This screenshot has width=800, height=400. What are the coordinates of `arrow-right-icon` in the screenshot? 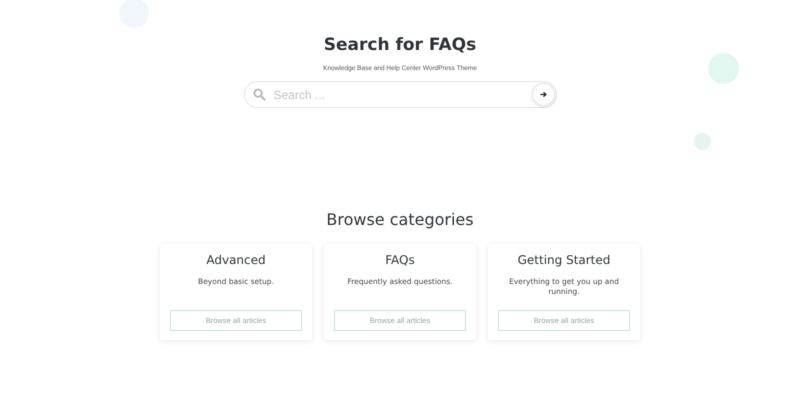 It's located at (543, 94).